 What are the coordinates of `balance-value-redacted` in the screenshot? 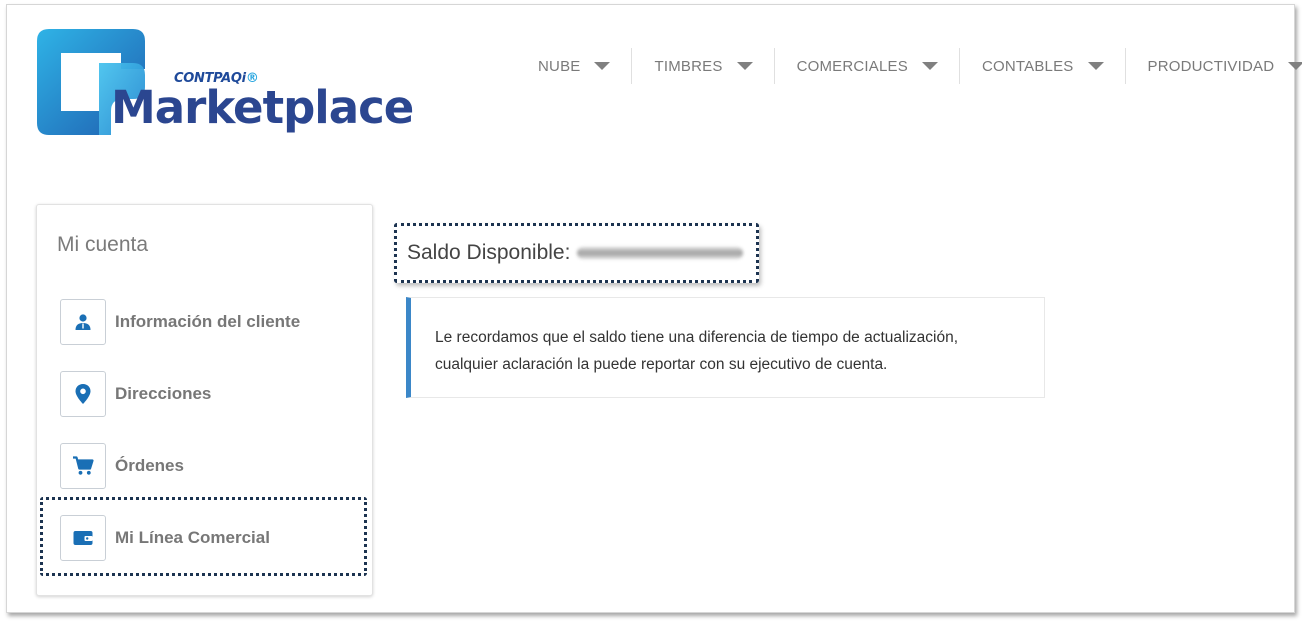 It's located at (660, 253).